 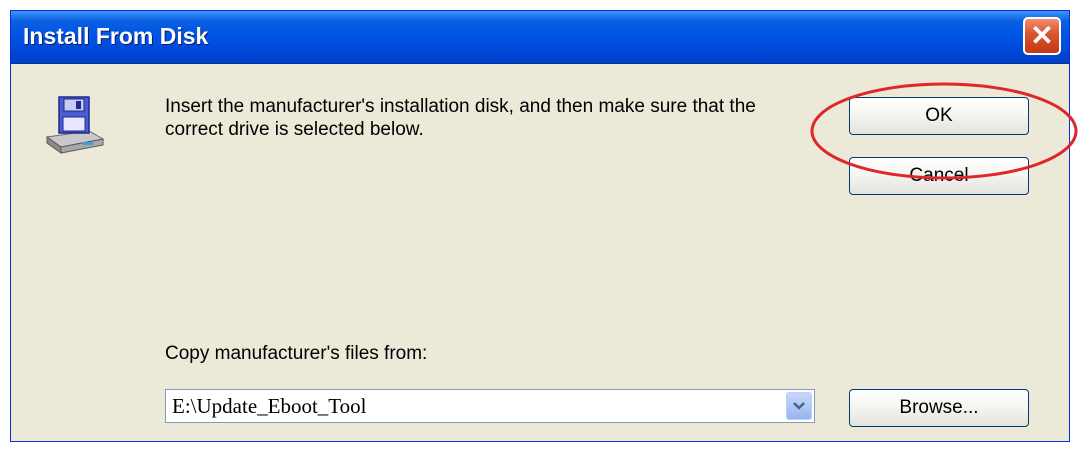 I want to click on chevron-down-icon, so click(x=799, y=406).